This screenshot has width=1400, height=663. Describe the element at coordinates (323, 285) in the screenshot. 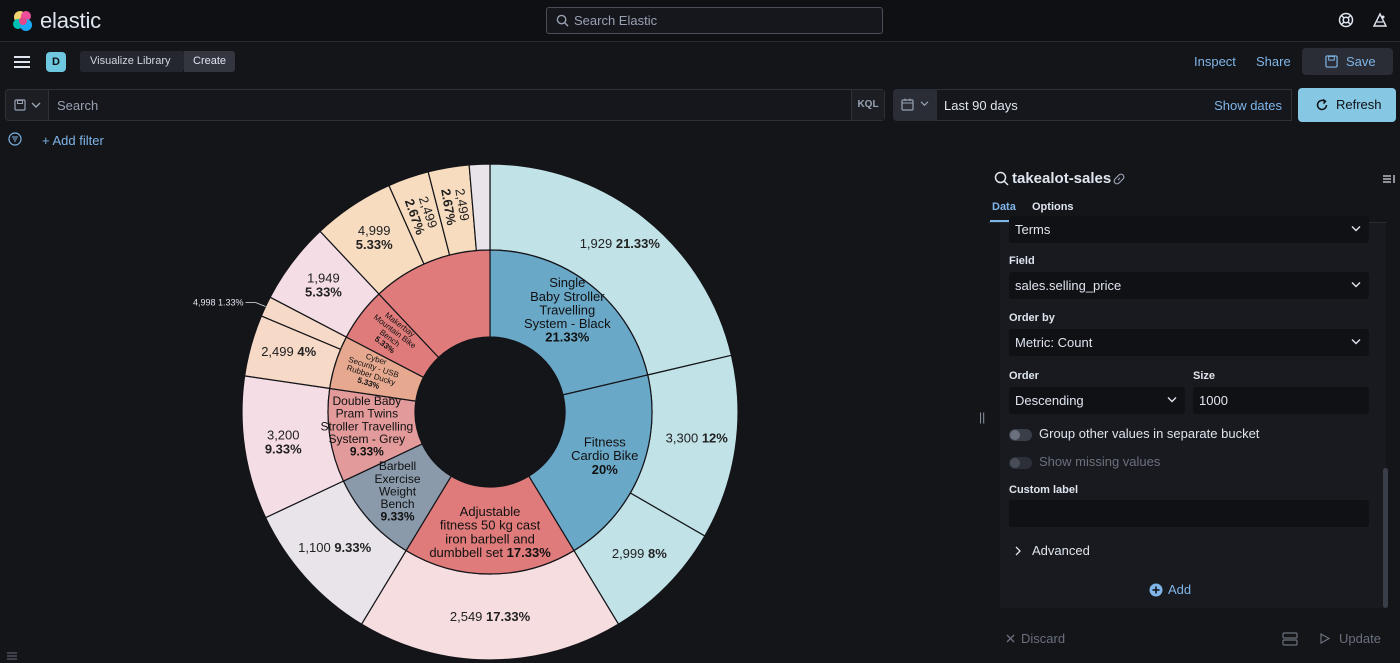

I see `outer-slice-label: 1,949 5.33%` at that location.